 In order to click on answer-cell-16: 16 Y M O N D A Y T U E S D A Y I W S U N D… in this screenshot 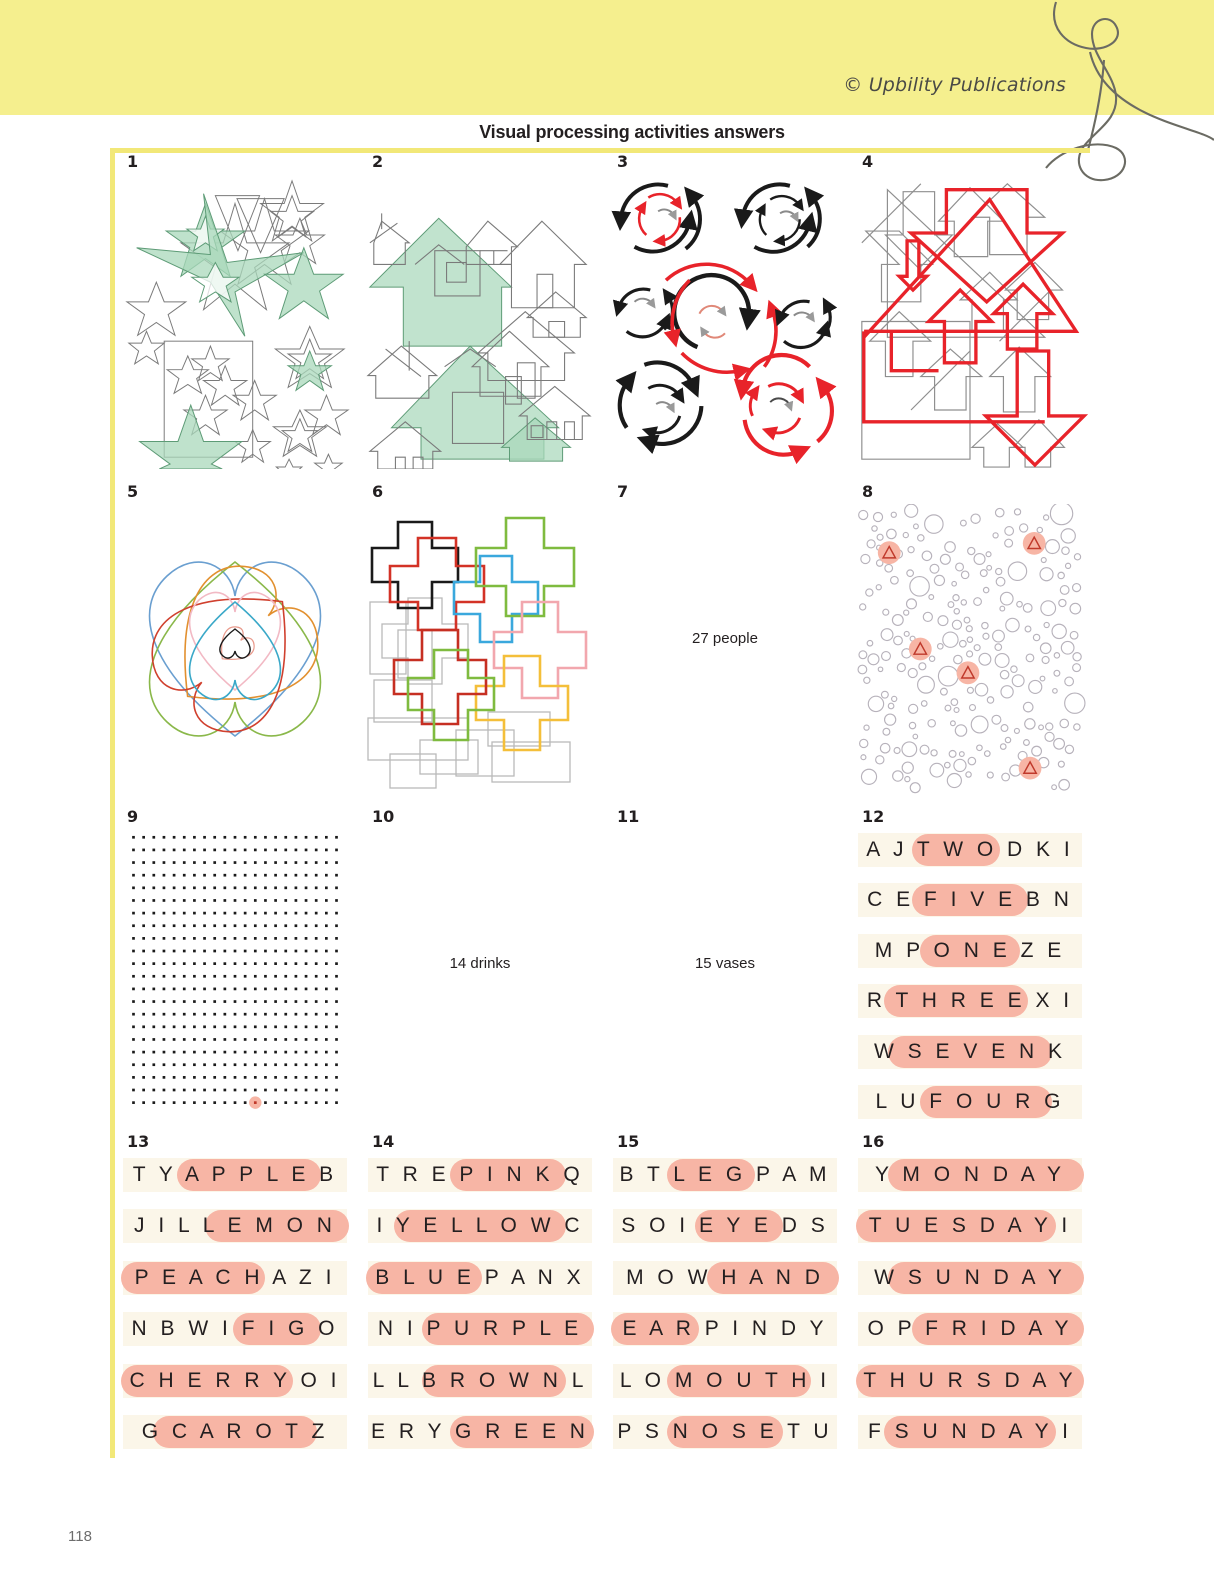, I will do `click(970, 1290)`.